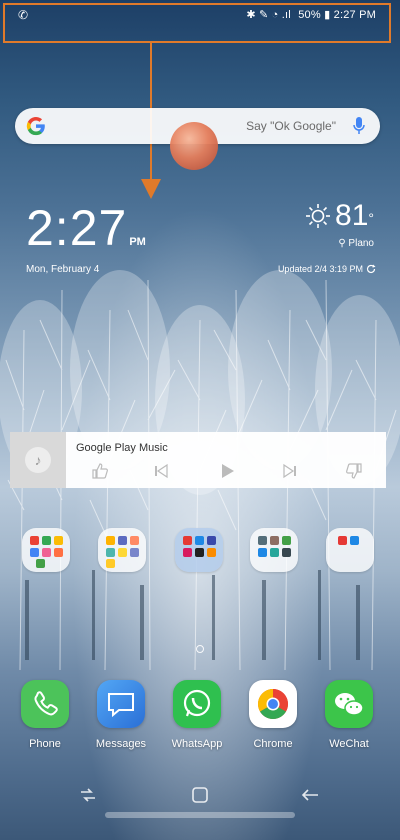  I want to click on google-logo-icon, so click(35, 126).